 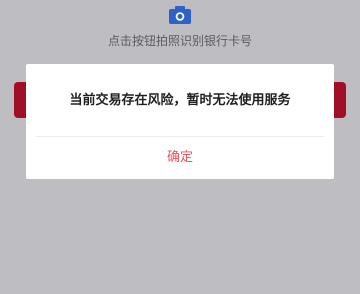 I want to click on scan-hint-text: 点击按钮拍照识别银行卡号, so click(x=179, y=41).